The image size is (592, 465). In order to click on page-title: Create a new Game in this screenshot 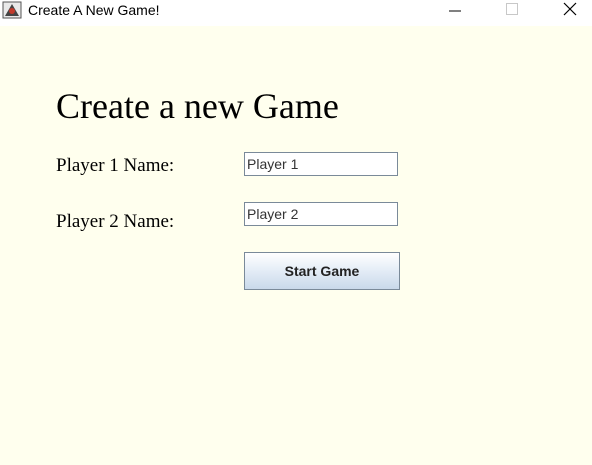, I will do `click(197, 106)`.